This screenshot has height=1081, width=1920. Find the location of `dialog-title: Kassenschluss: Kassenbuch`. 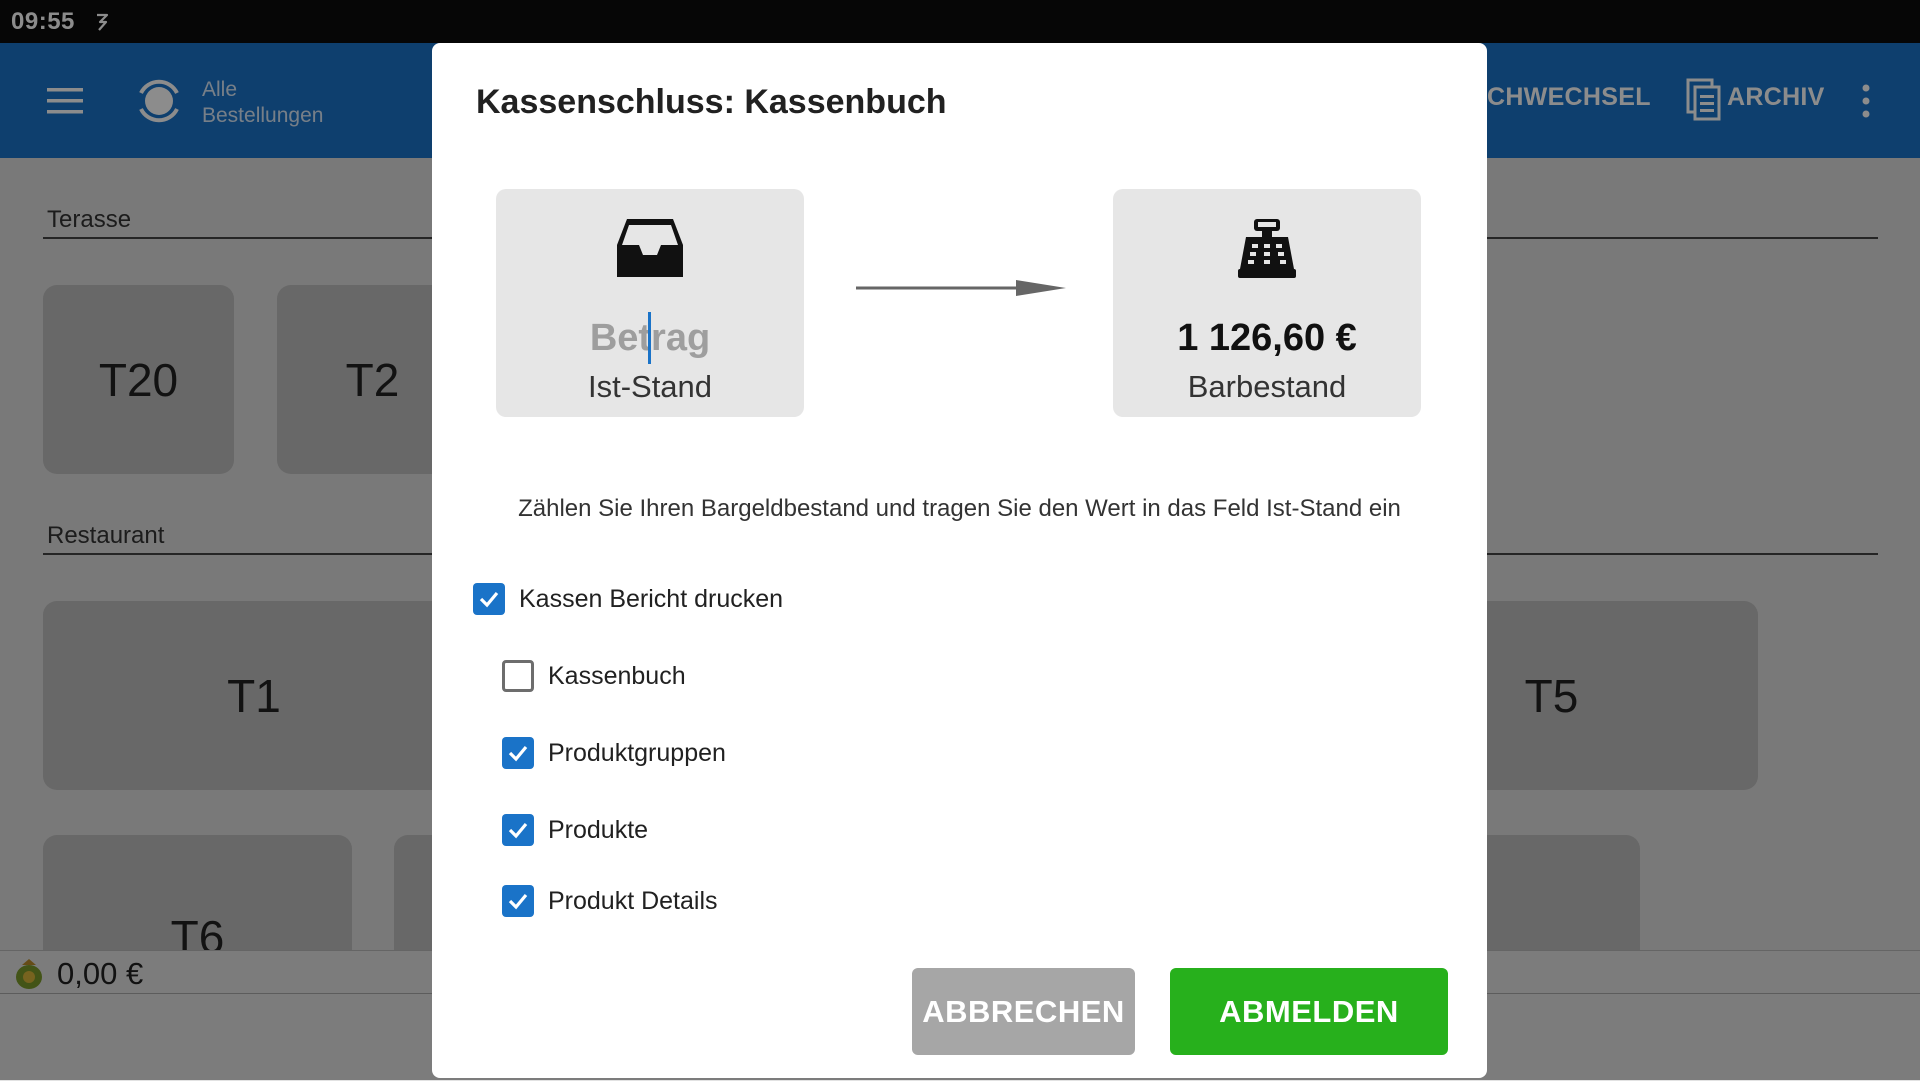

dialog-title: Kassenschluss: Kassenbuch is located at coordinates (711, 102).